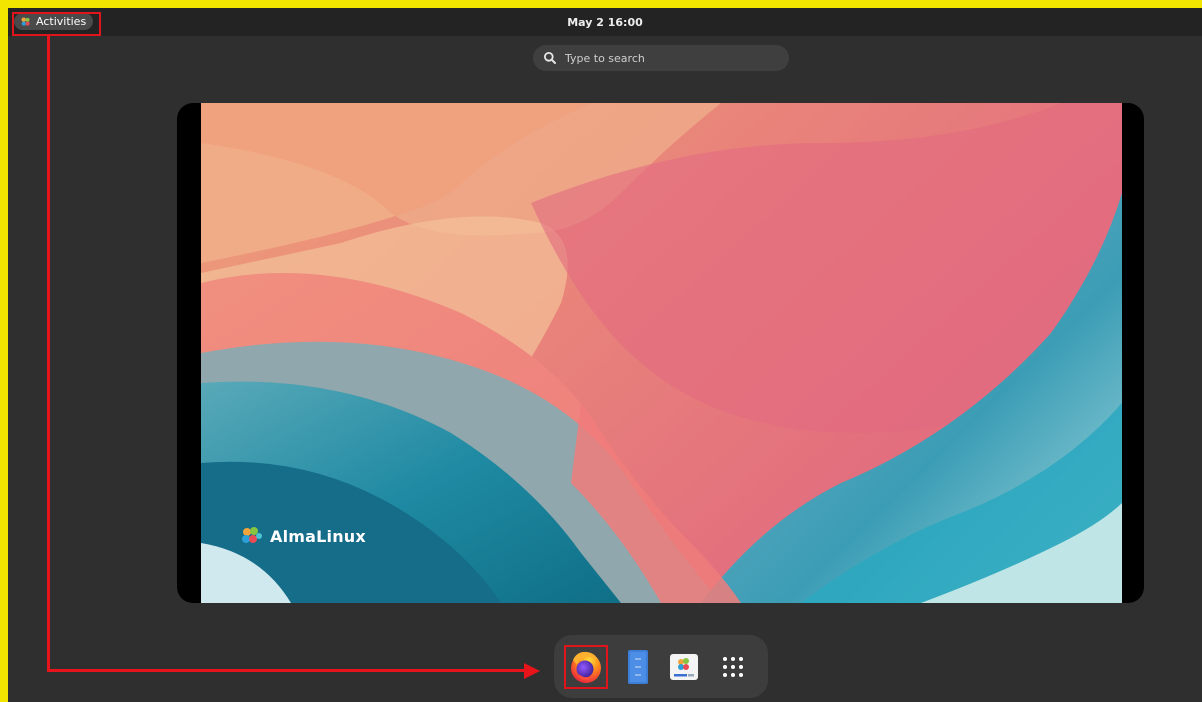 Image resolution: width=1202 pixels, height=702 pixels. I want to click on almalinux-logo: AlmaLinux, so click(303, 536).